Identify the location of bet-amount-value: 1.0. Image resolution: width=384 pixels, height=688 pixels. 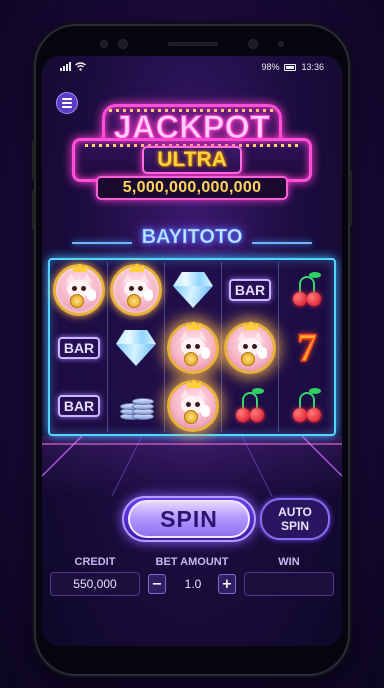
(193, 584).